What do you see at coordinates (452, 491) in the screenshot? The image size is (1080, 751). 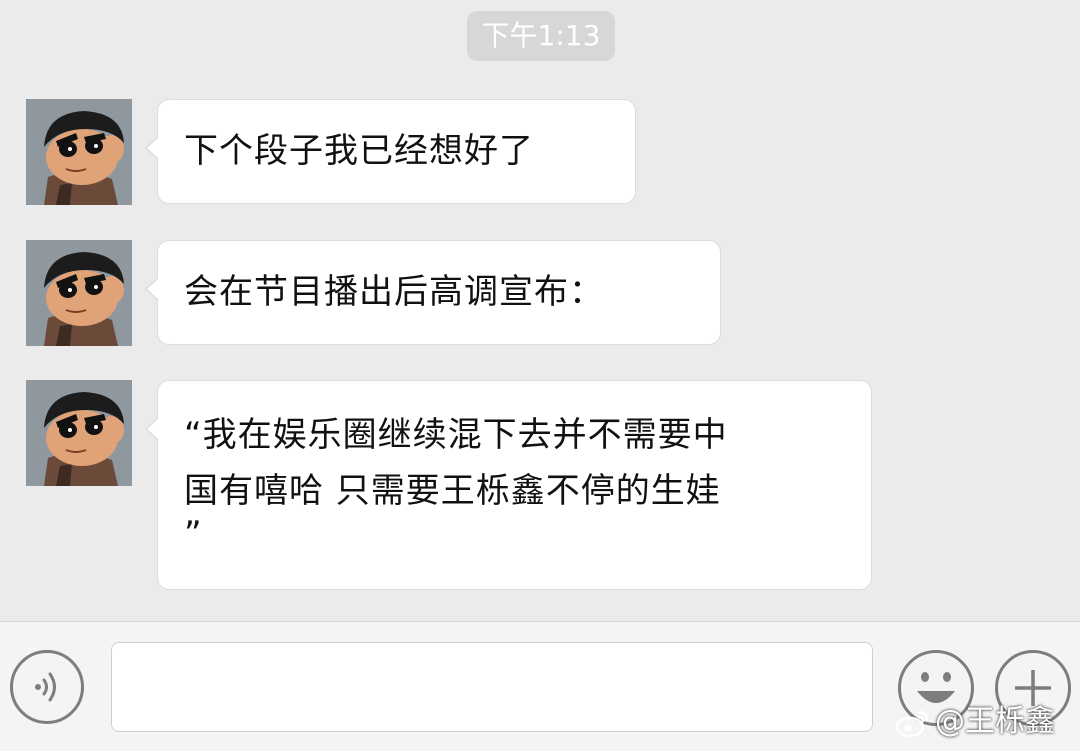 I see `message-text-line: 国有嘻哈 只需要王栎鑫不停的生娃` at bounding box center [452, 491].